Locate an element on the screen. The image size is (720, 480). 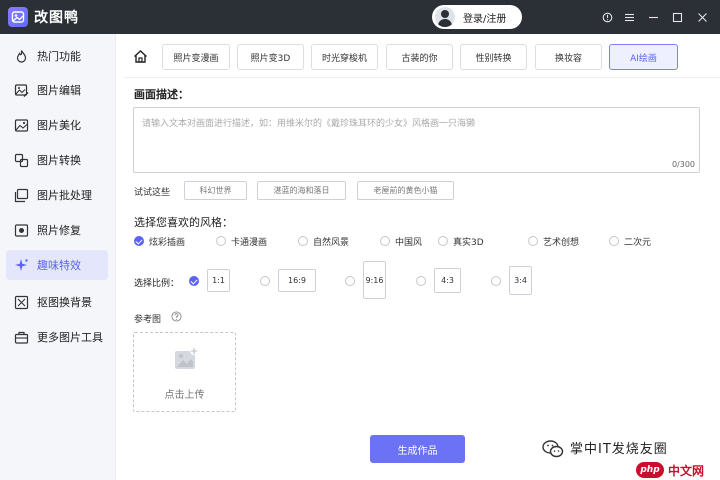
sidebar-item-hot: 热门功能 is located at coordinates (57, 56).